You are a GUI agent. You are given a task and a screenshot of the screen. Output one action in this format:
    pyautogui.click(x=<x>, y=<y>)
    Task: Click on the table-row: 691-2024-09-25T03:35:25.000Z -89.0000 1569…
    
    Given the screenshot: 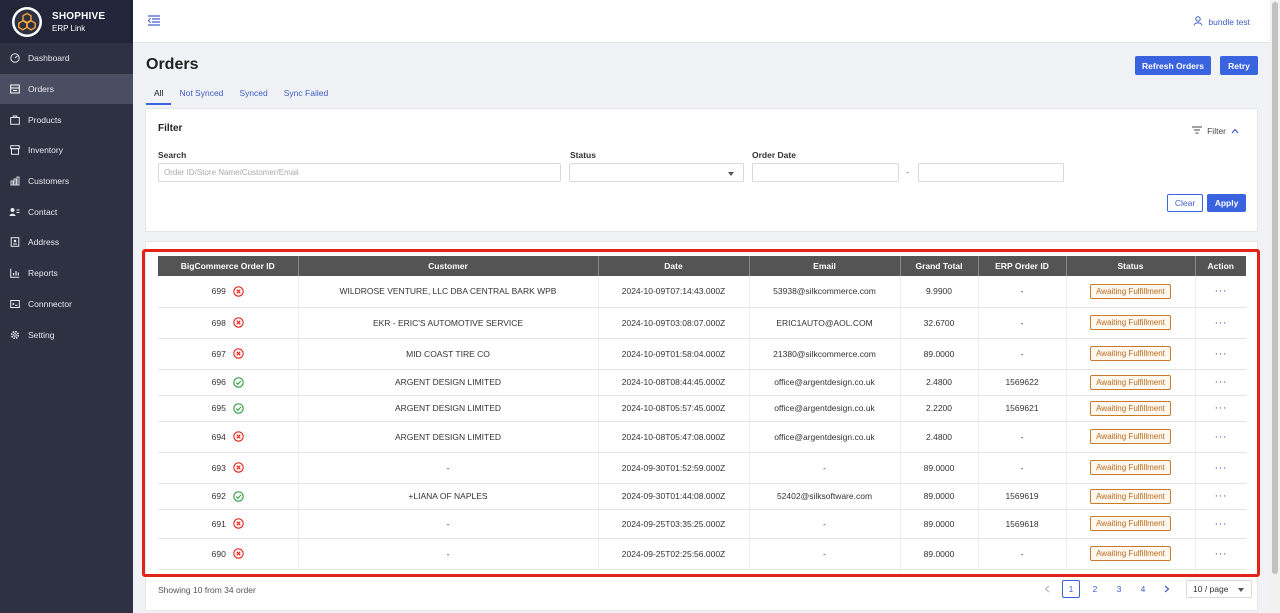 What is the action you would take?
    pyautogui.click(x=702, y=524)
    